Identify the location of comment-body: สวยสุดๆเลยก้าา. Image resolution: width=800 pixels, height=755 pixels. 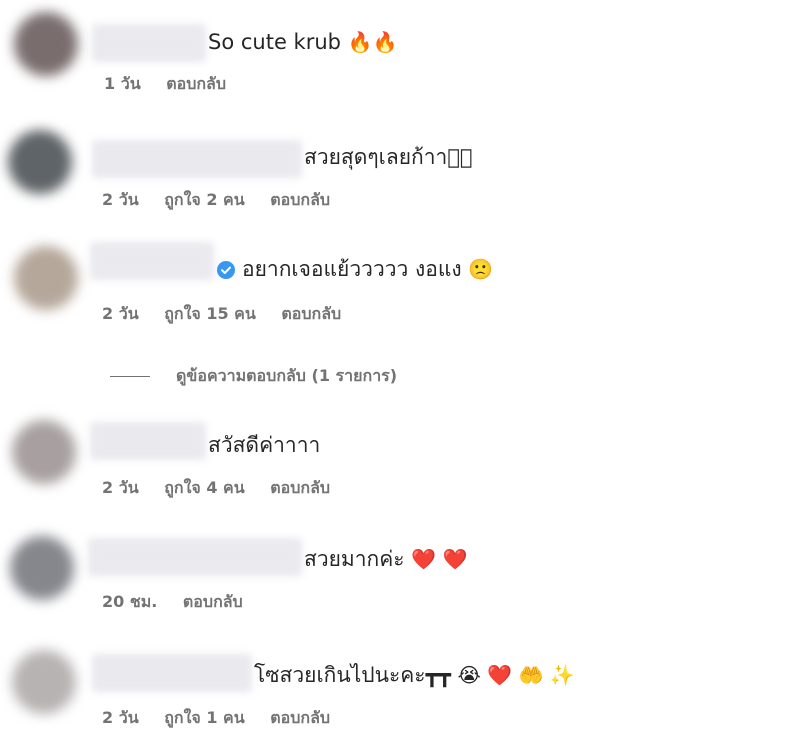
(376, 157).